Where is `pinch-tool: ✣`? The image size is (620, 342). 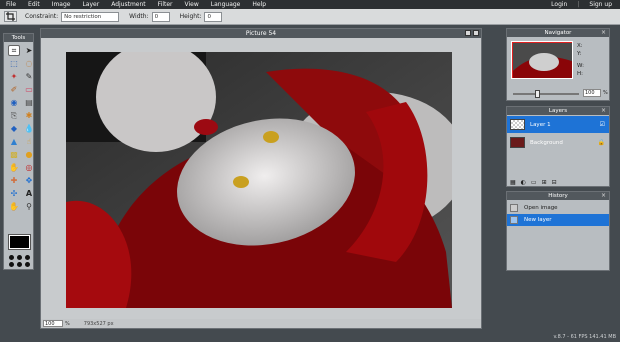
pinch-tool: ✣ is located at coordinates (14, 193).